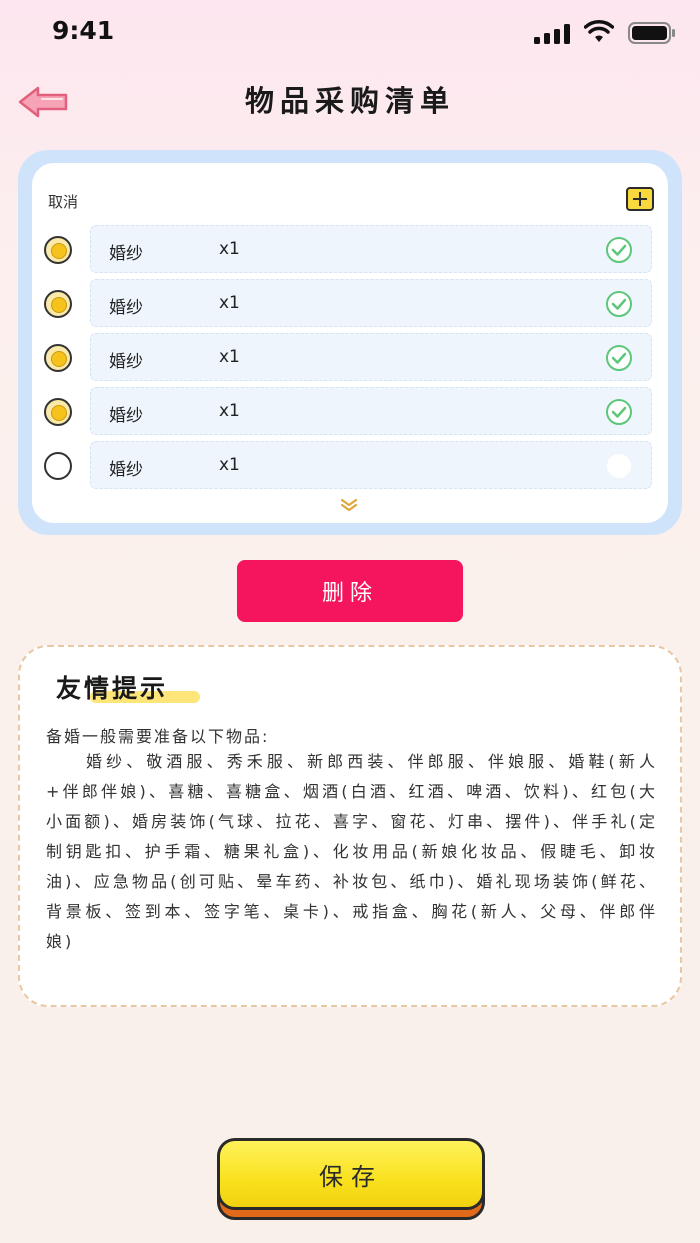 The image size is (700, 1243). What do you see at coordinates (651, 33) in the screenshot?
I see `battery-icon` at bounding box center [651, 33].